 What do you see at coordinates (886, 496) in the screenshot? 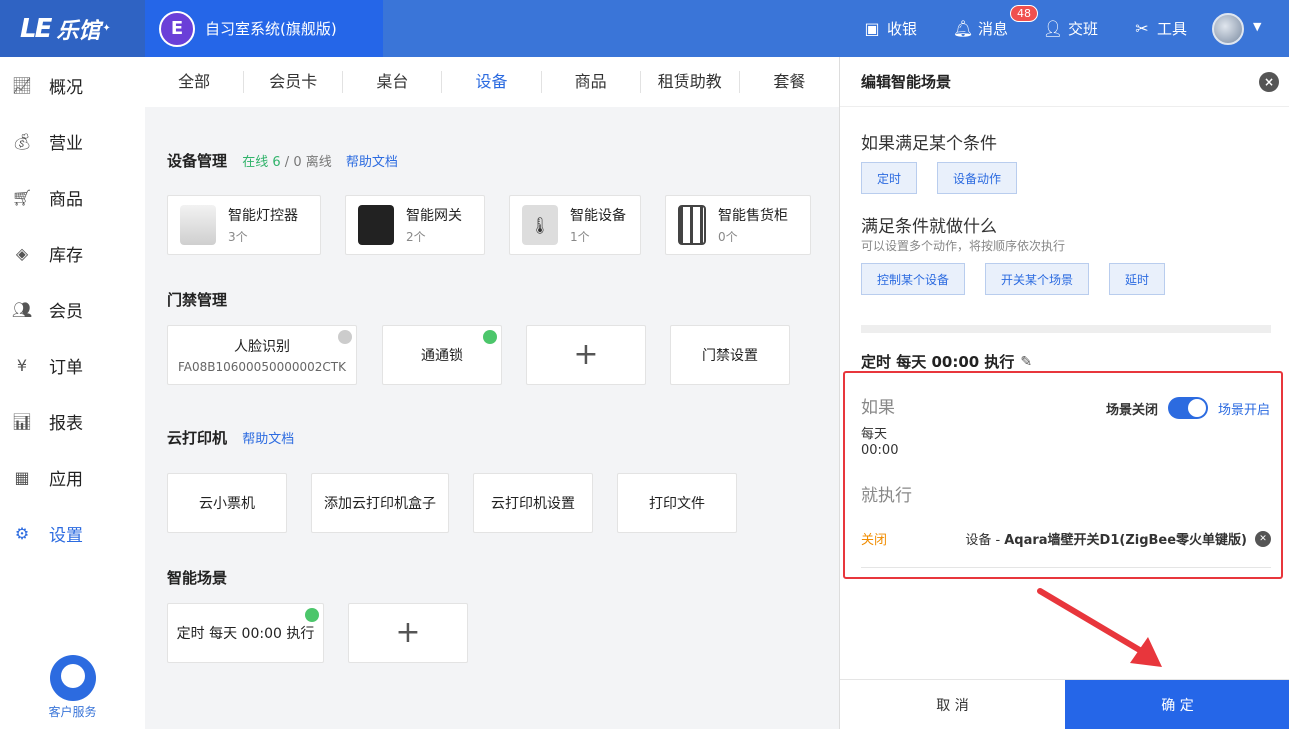
I see `exec-label: 就执行` at bounding box center [886, 496].